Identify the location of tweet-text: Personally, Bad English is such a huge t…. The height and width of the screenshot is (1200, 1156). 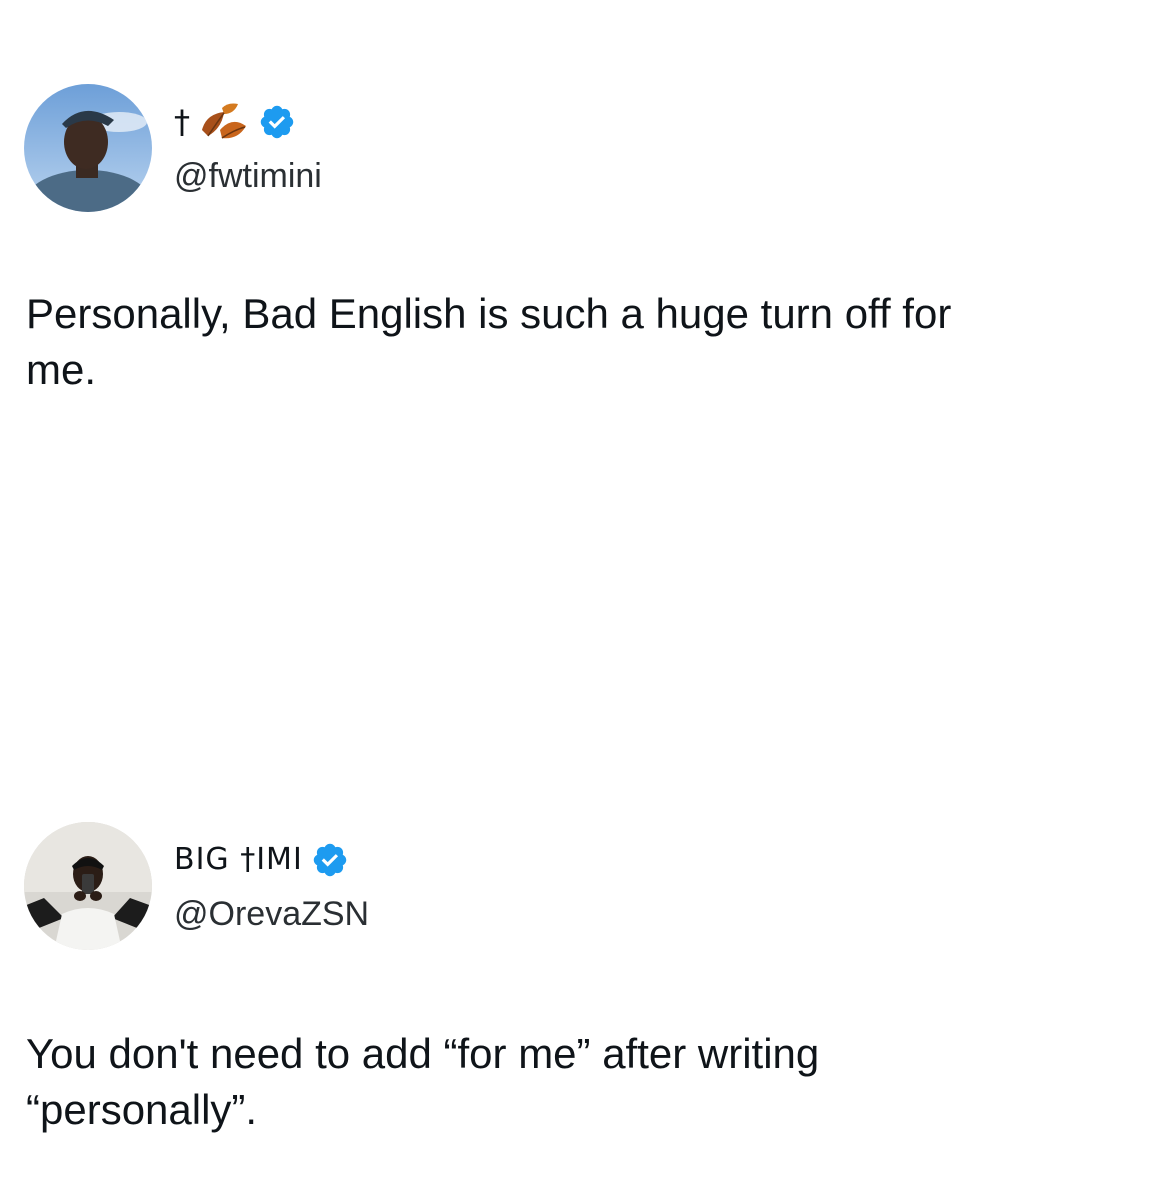
(576, 342).